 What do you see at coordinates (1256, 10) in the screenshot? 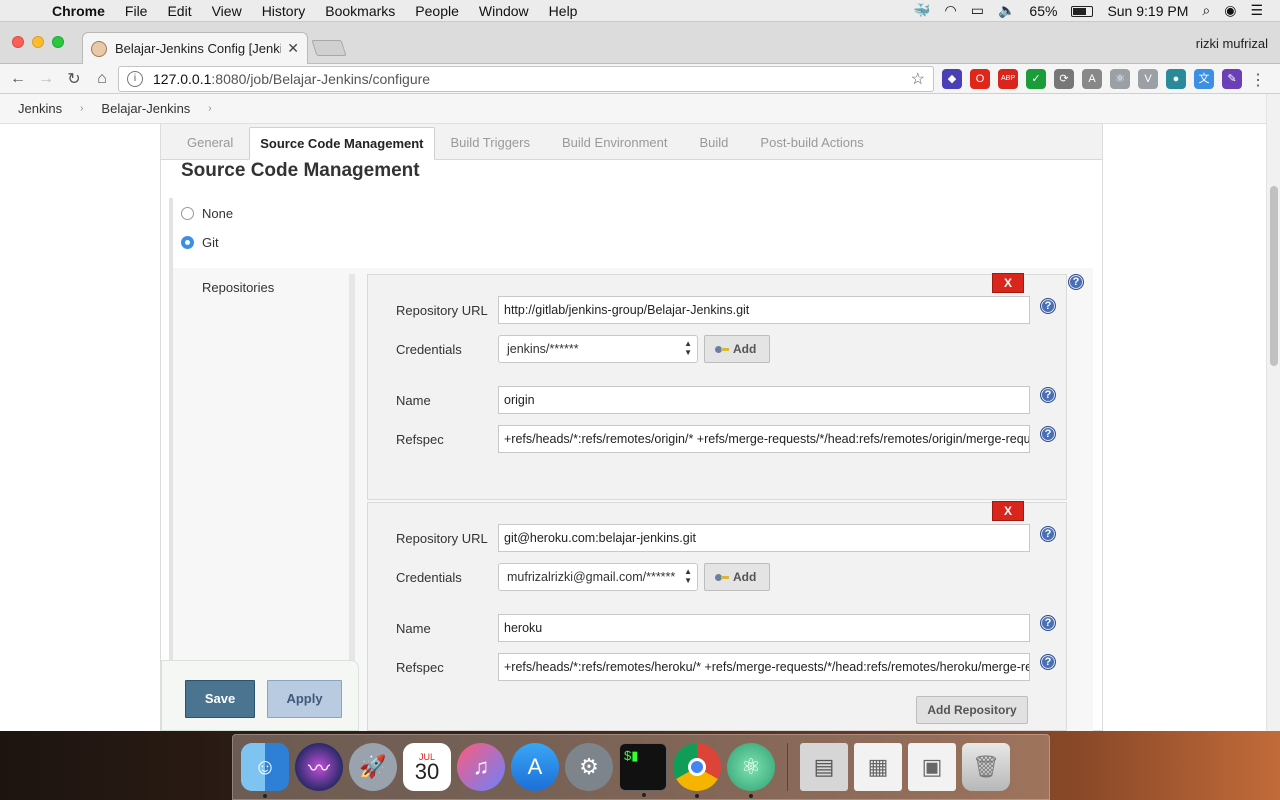
I see `notification-center-icon: ☰` at bounding box center [1256, 10].